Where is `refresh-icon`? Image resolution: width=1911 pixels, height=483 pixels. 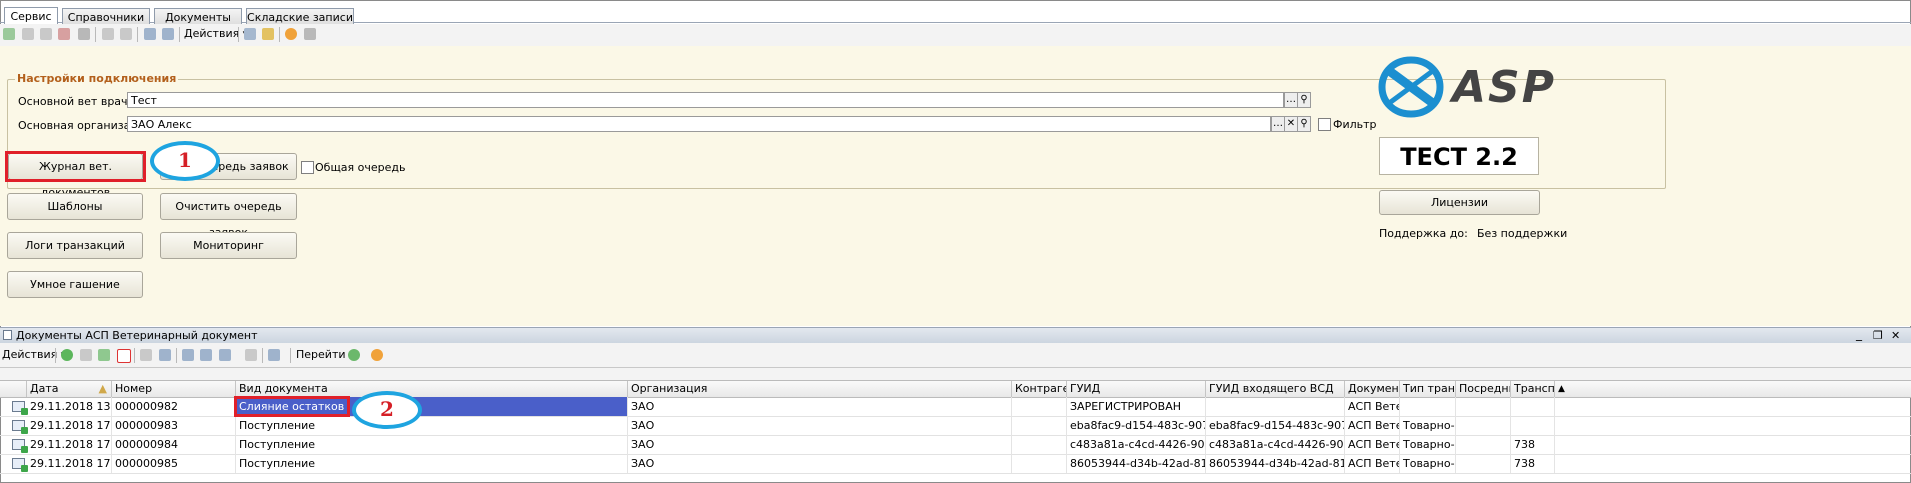
refresh-icon is located at coordinates (354, 355).